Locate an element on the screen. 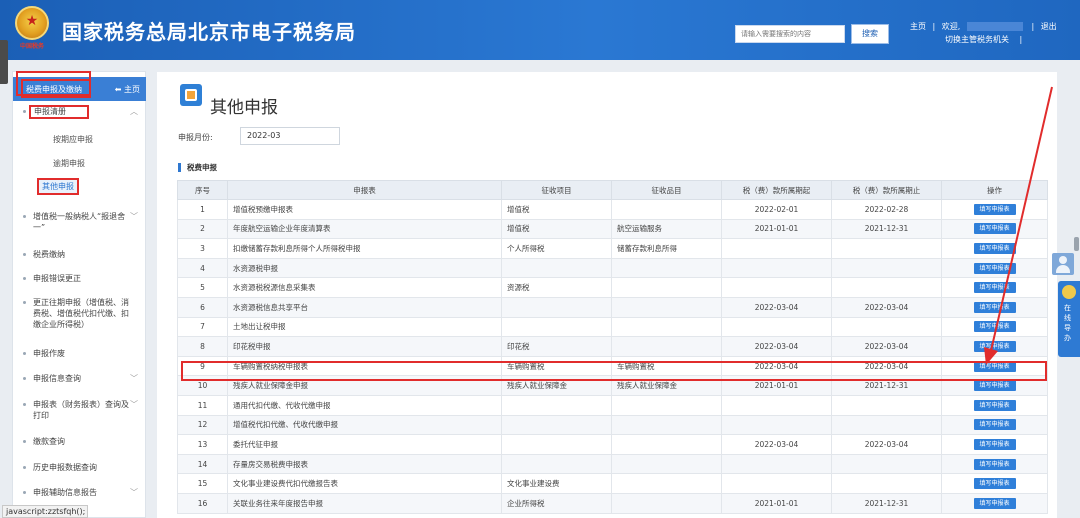  row-index-cell: 12 is located at coordinates (202, 425).